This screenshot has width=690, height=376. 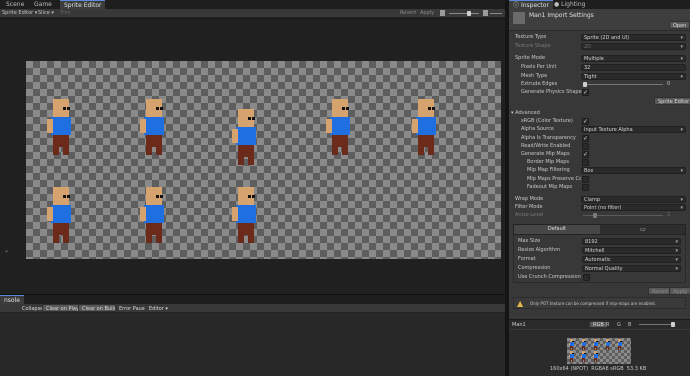 I want to click on format-dropdown: Automatic, so click(x=631, y=260).